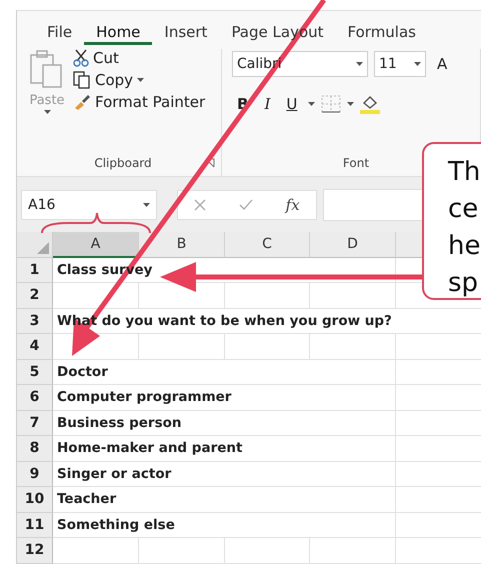 Image resolution: width=481 pixels, height=564 pixels. What do you see at coordinates (35, 423) in the screenshot?
I see `row-header: 7` at bounding box center [35, 423].